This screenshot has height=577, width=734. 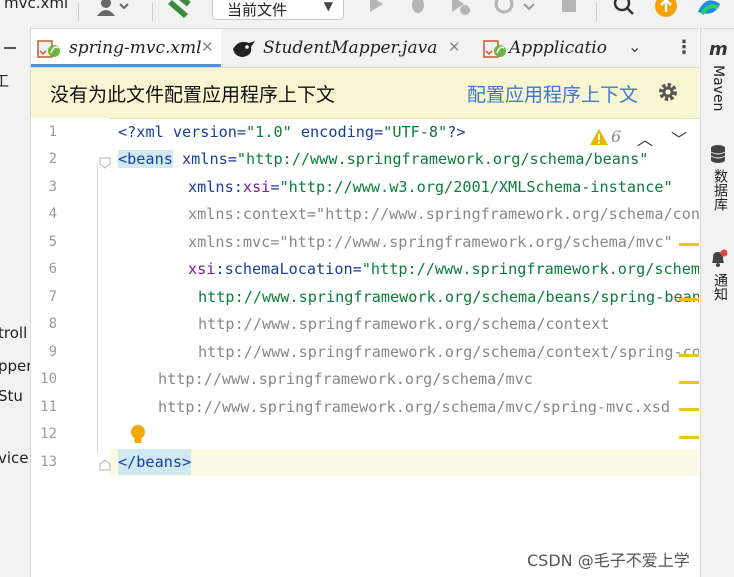 What do you see at coordinates (718, 49) in the screenshot?
I see `maven-icon: m` at bounding box center [718, 49].